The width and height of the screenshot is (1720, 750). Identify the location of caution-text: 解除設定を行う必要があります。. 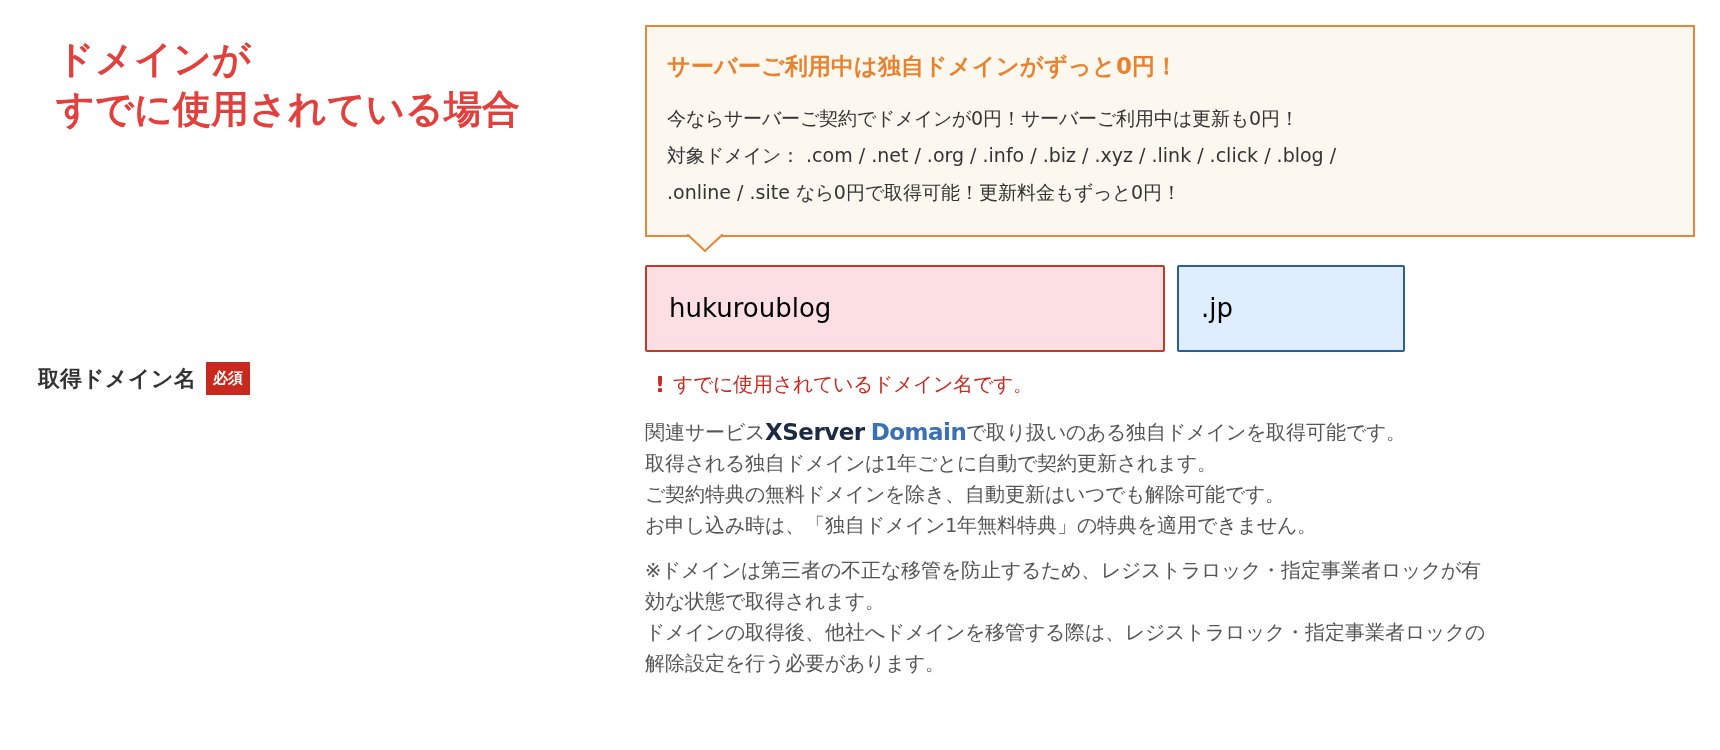
(795, 663).